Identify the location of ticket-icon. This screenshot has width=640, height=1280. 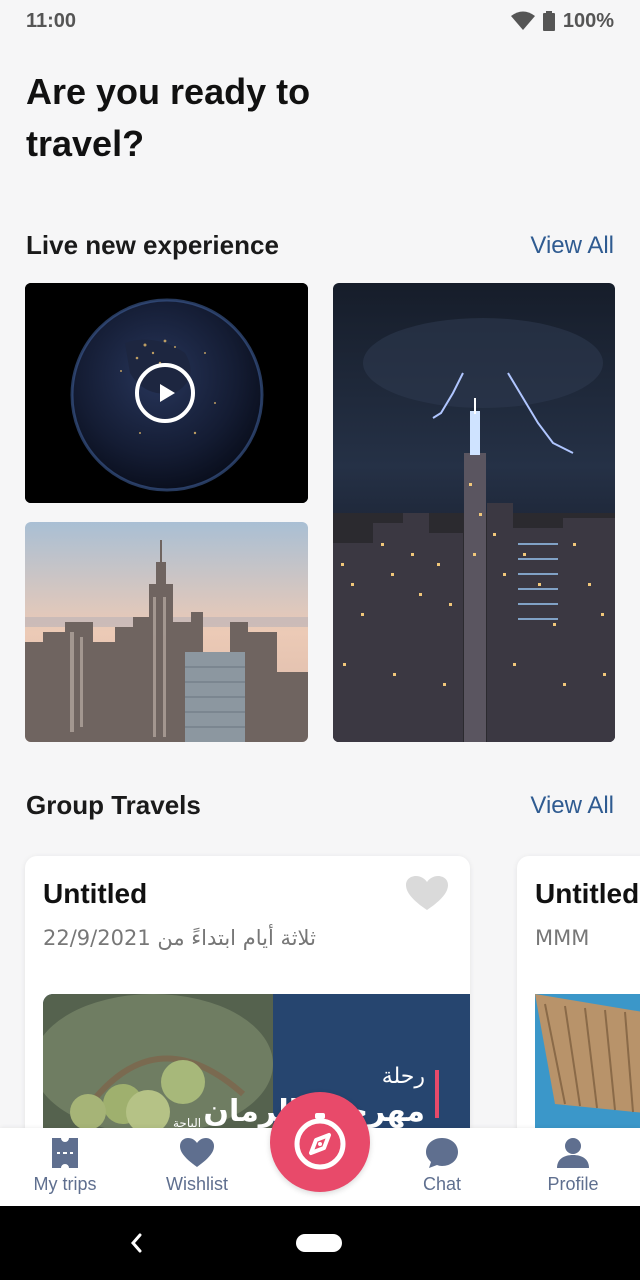
(65, 1153).